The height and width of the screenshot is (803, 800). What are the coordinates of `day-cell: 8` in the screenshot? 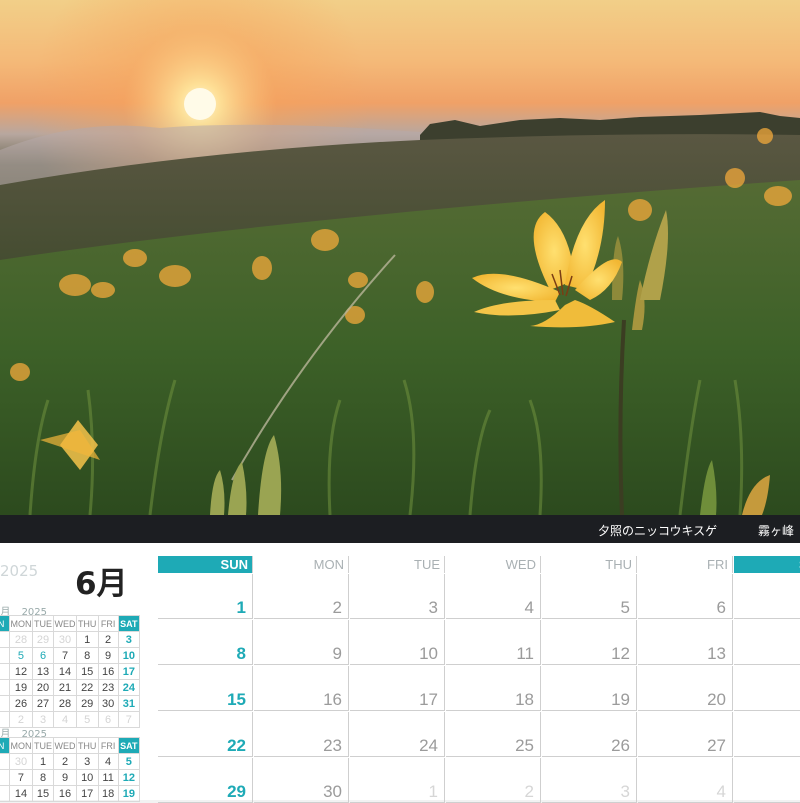 It's located at (205, 642).